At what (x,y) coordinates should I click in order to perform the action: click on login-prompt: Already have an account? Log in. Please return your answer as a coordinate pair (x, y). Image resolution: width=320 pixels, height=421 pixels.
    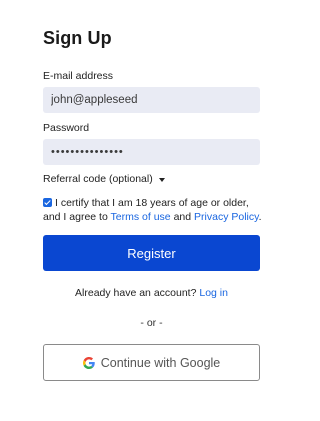
    Looking at the image, I should click on (151, 293).